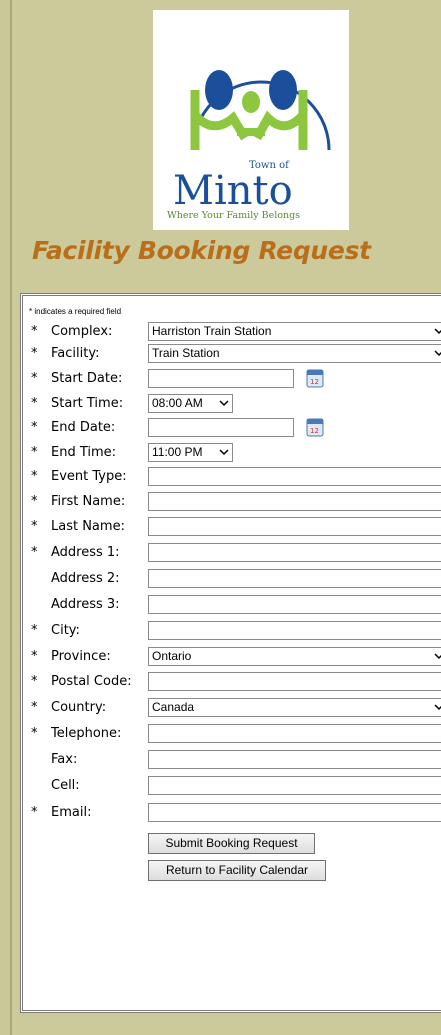 This screenshot has width=441, height=1035. What do you see at coordinates (294, 759) in the screenshot?
I see `fax-input` at bounding box center [294, 759].